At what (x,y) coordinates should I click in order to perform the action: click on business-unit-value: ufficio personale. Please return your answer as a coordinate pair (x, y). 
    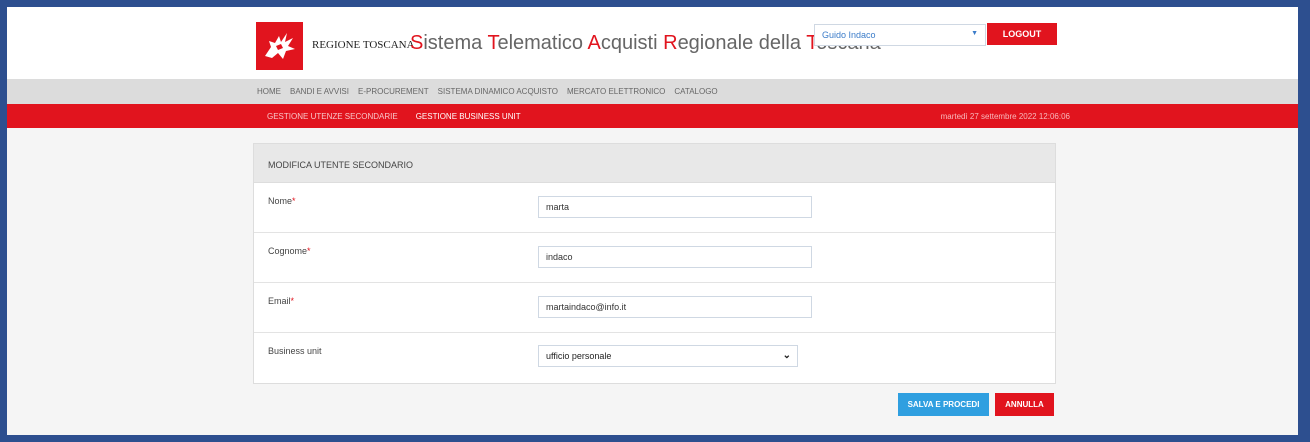
    Looking at the image, I should click on (579, 356).